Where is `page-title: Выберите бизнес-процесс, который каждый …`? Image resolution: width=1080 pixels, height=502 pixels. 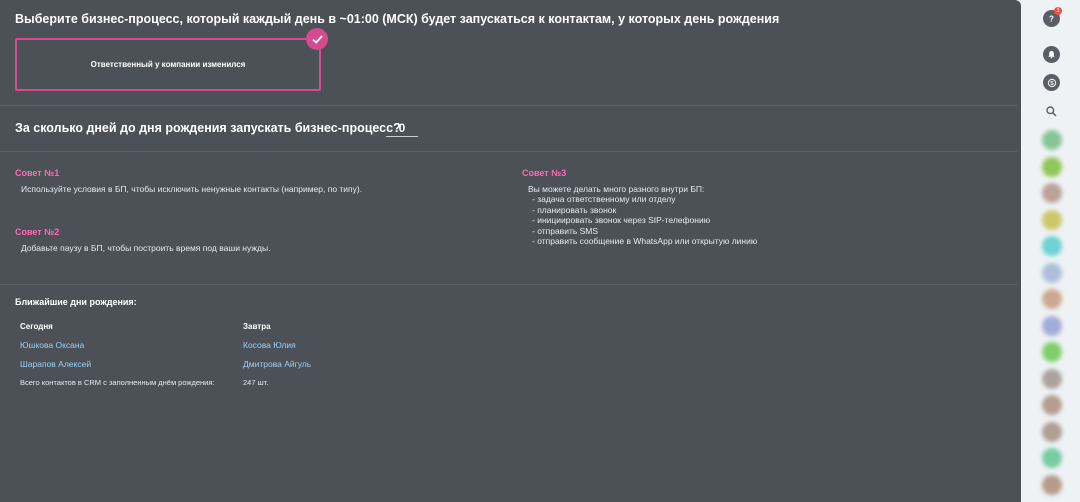 page-title: Выберите бизнес-процесс, который каждый … is located at coordinates (397, 19).